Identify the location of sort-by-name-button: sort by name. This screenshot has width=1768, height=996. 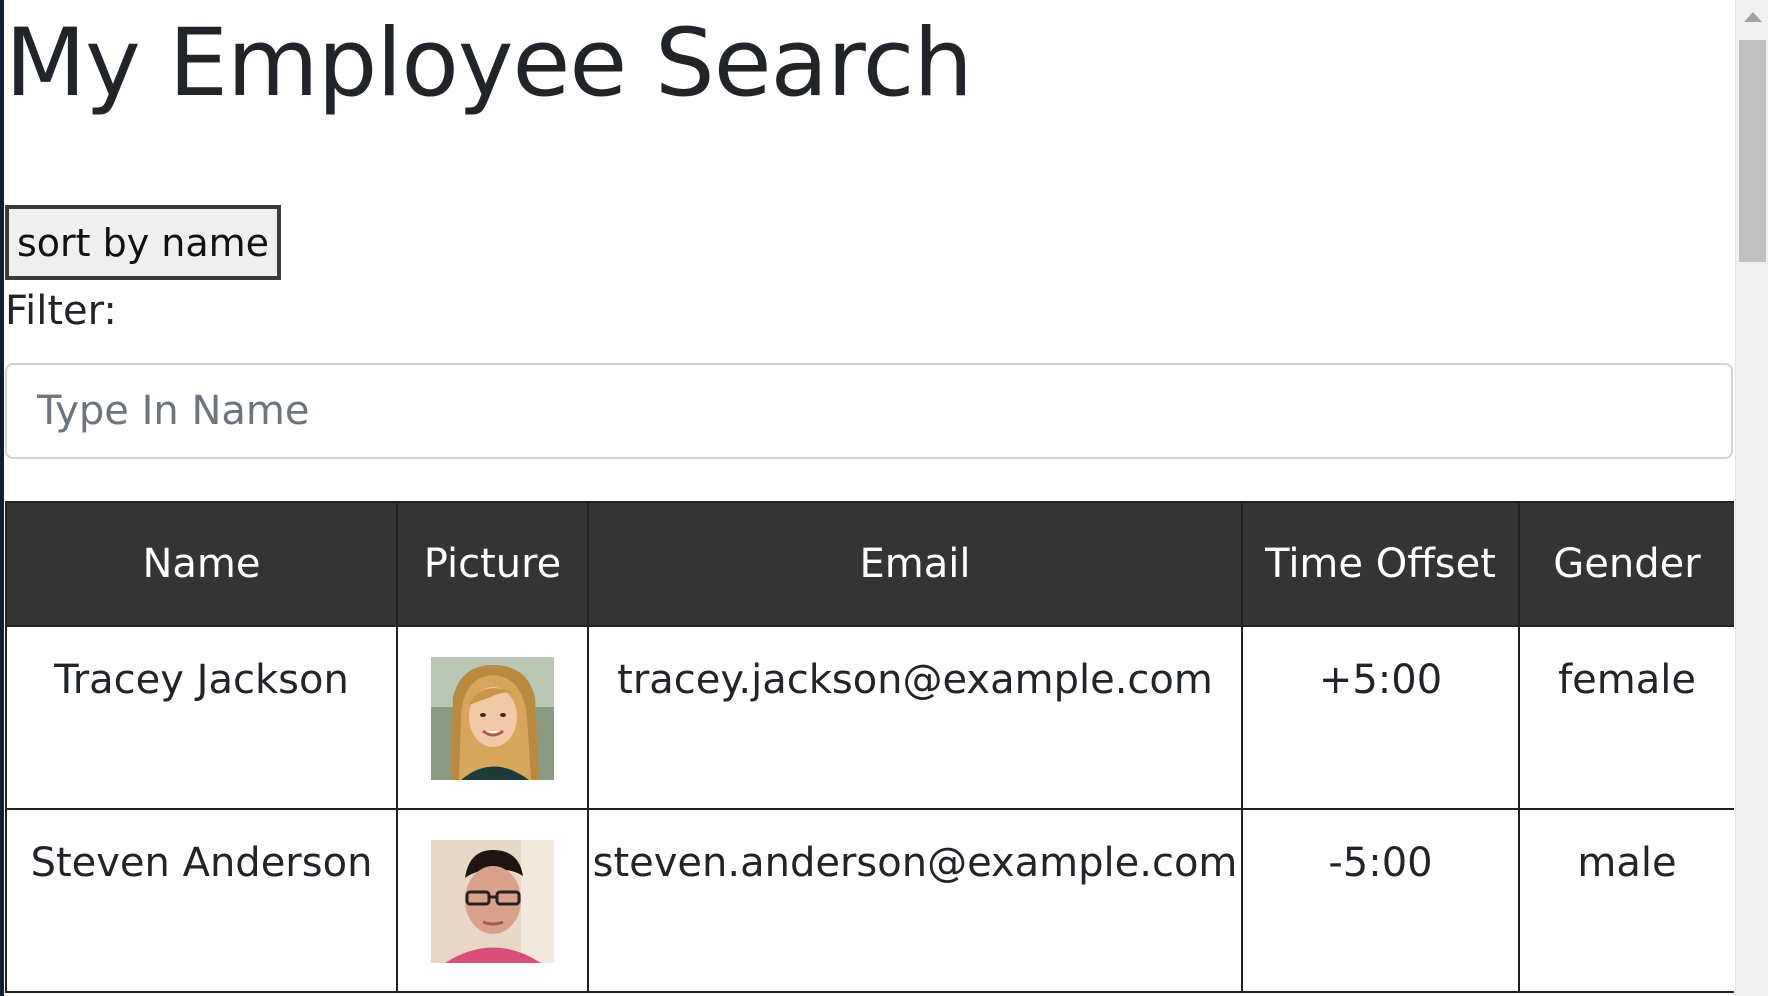
(143, 242).